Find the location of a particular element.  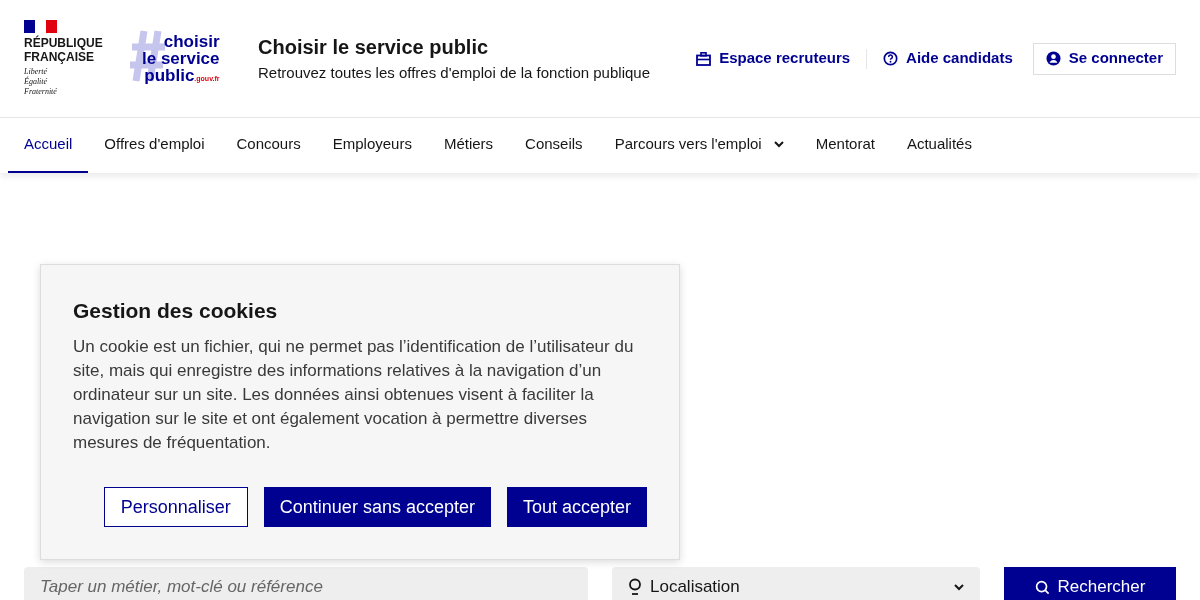

dialog-text: Un cookie est un fichier, qui ne permet pas l’identification de l’utilisateur du site, mais qui enregistre des informations relatives à la navigation d’un ordinateur sur un site. Les données ainsi obtenues visent à faciliter la navigation sur le site et ont également vocation à permettre diverses mesures de fréquentation. is located at coordinates (354, 395).